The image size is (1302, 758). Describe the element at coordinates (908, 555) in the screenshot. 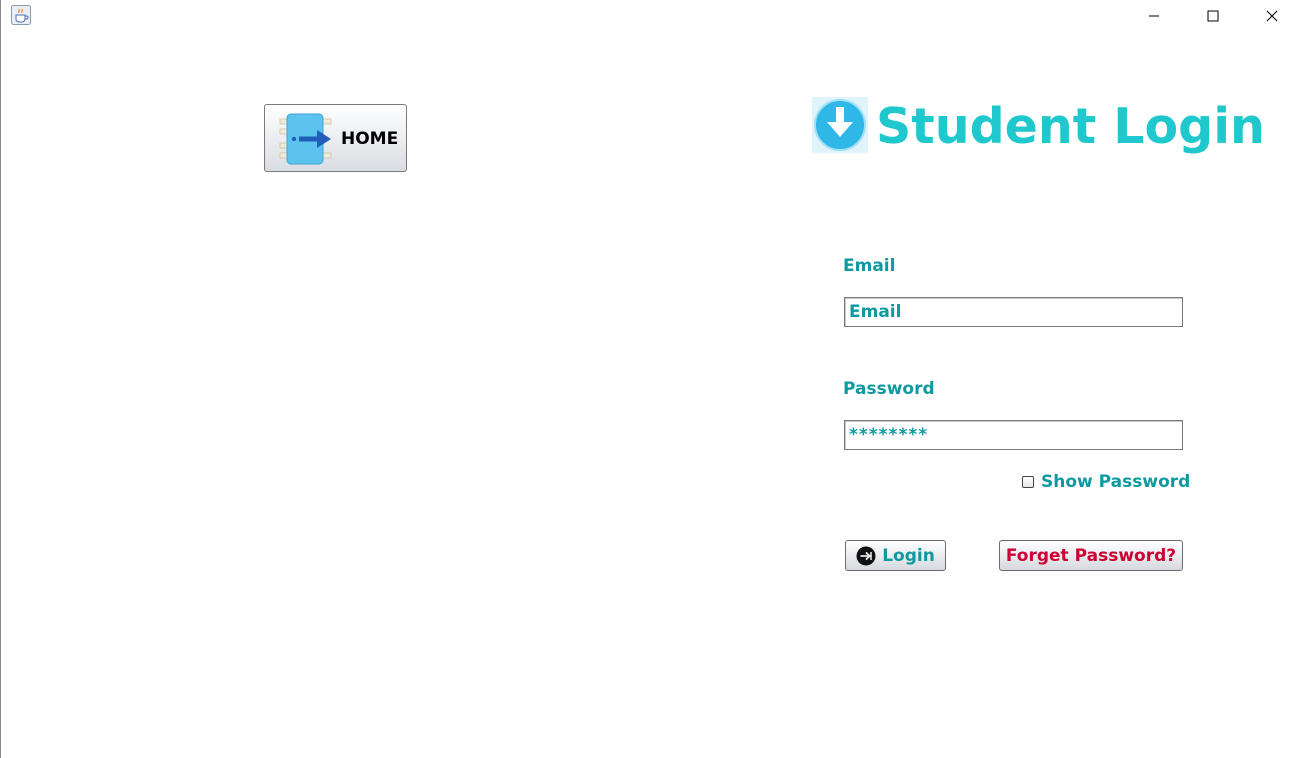

I see `login-label: Login` at that location.